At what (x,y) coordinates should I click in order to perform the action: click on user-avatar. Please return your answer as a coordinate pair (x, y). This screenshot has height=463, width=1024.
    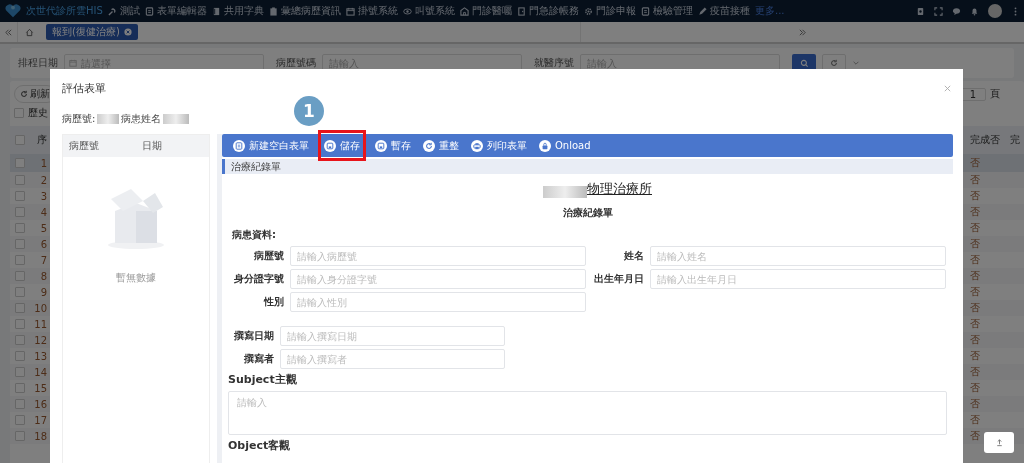
    Looking at the image, I should click on (995, 11).